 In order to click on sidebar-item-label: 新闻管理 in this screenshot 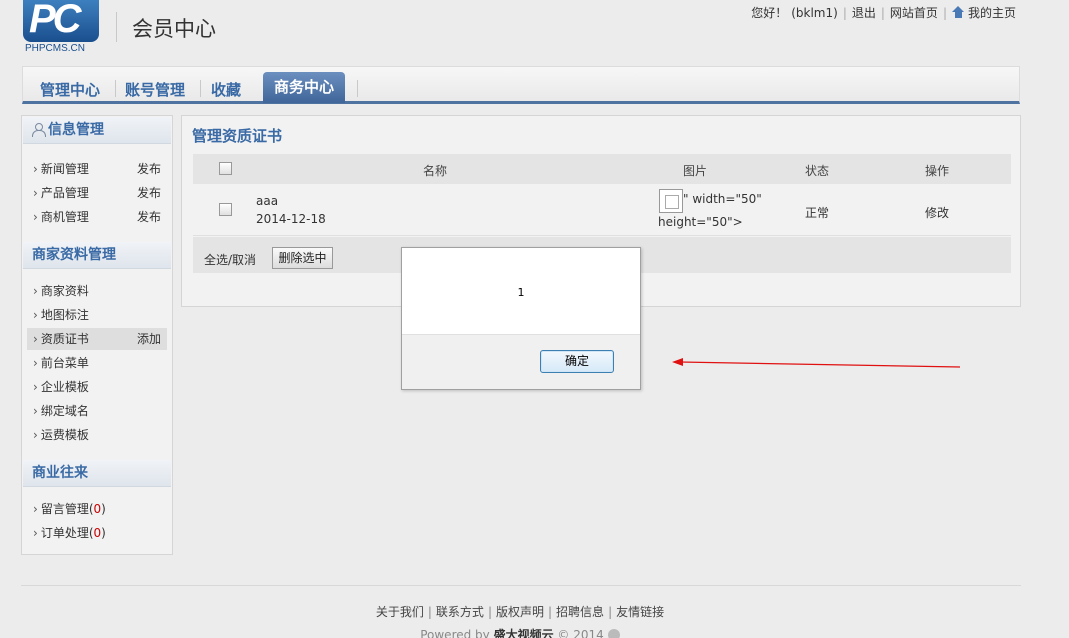, I will do `click(64, 169)`.